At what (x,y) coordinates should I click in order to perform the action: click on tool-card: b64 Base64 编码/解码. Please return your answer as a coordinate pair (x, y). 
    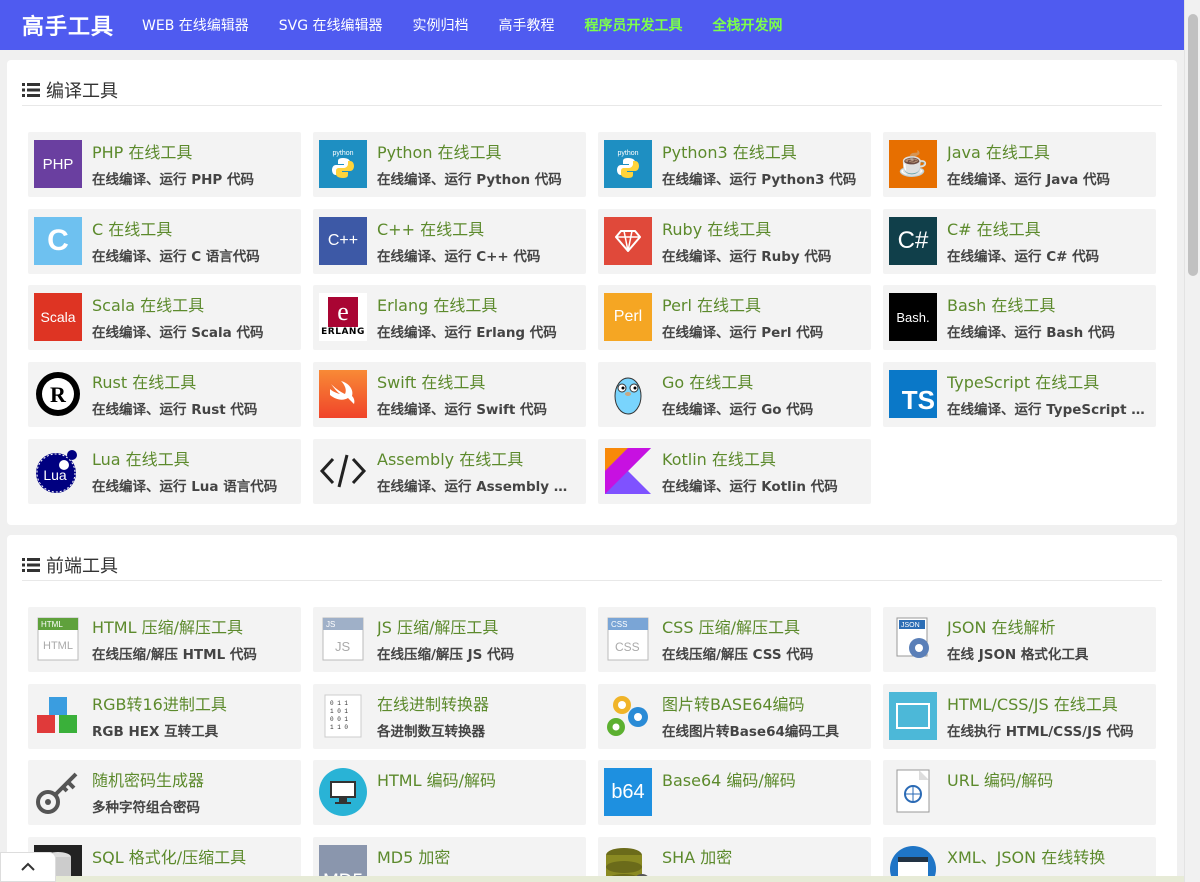
    Looking at the image, I should click on (734, 792).